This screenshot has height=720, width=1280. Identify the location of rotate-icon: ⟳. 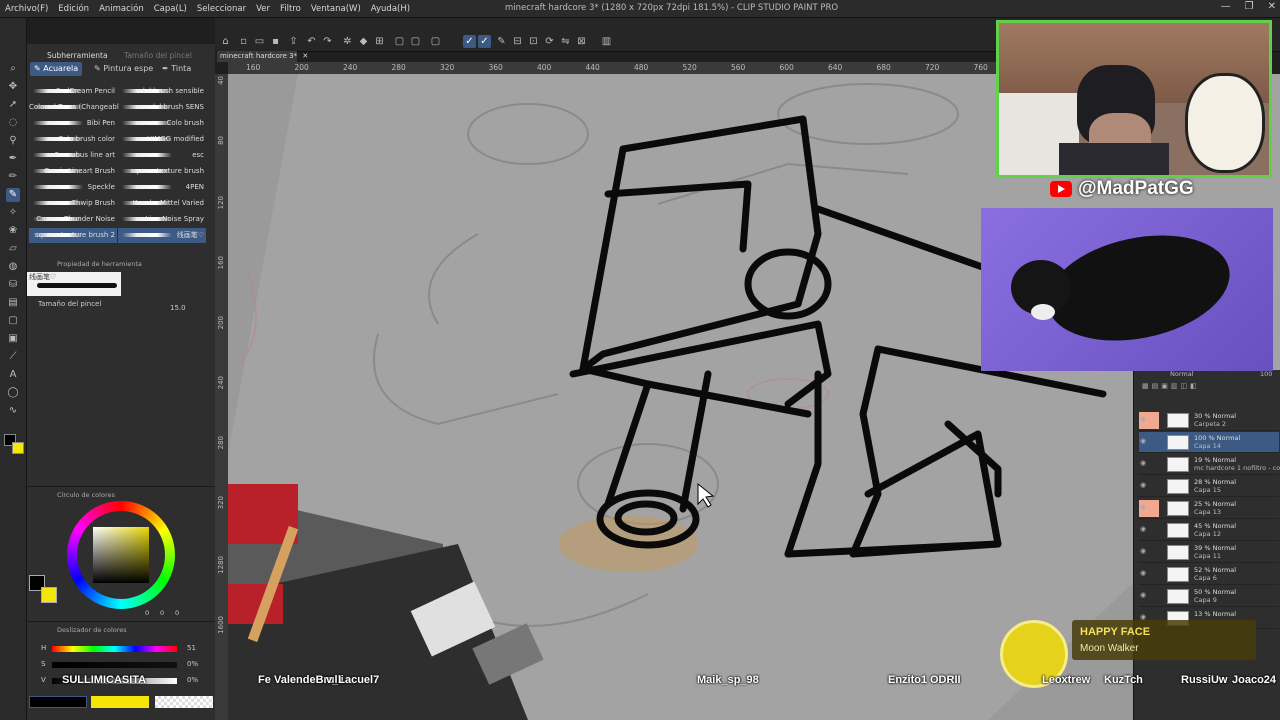
(549, 41).